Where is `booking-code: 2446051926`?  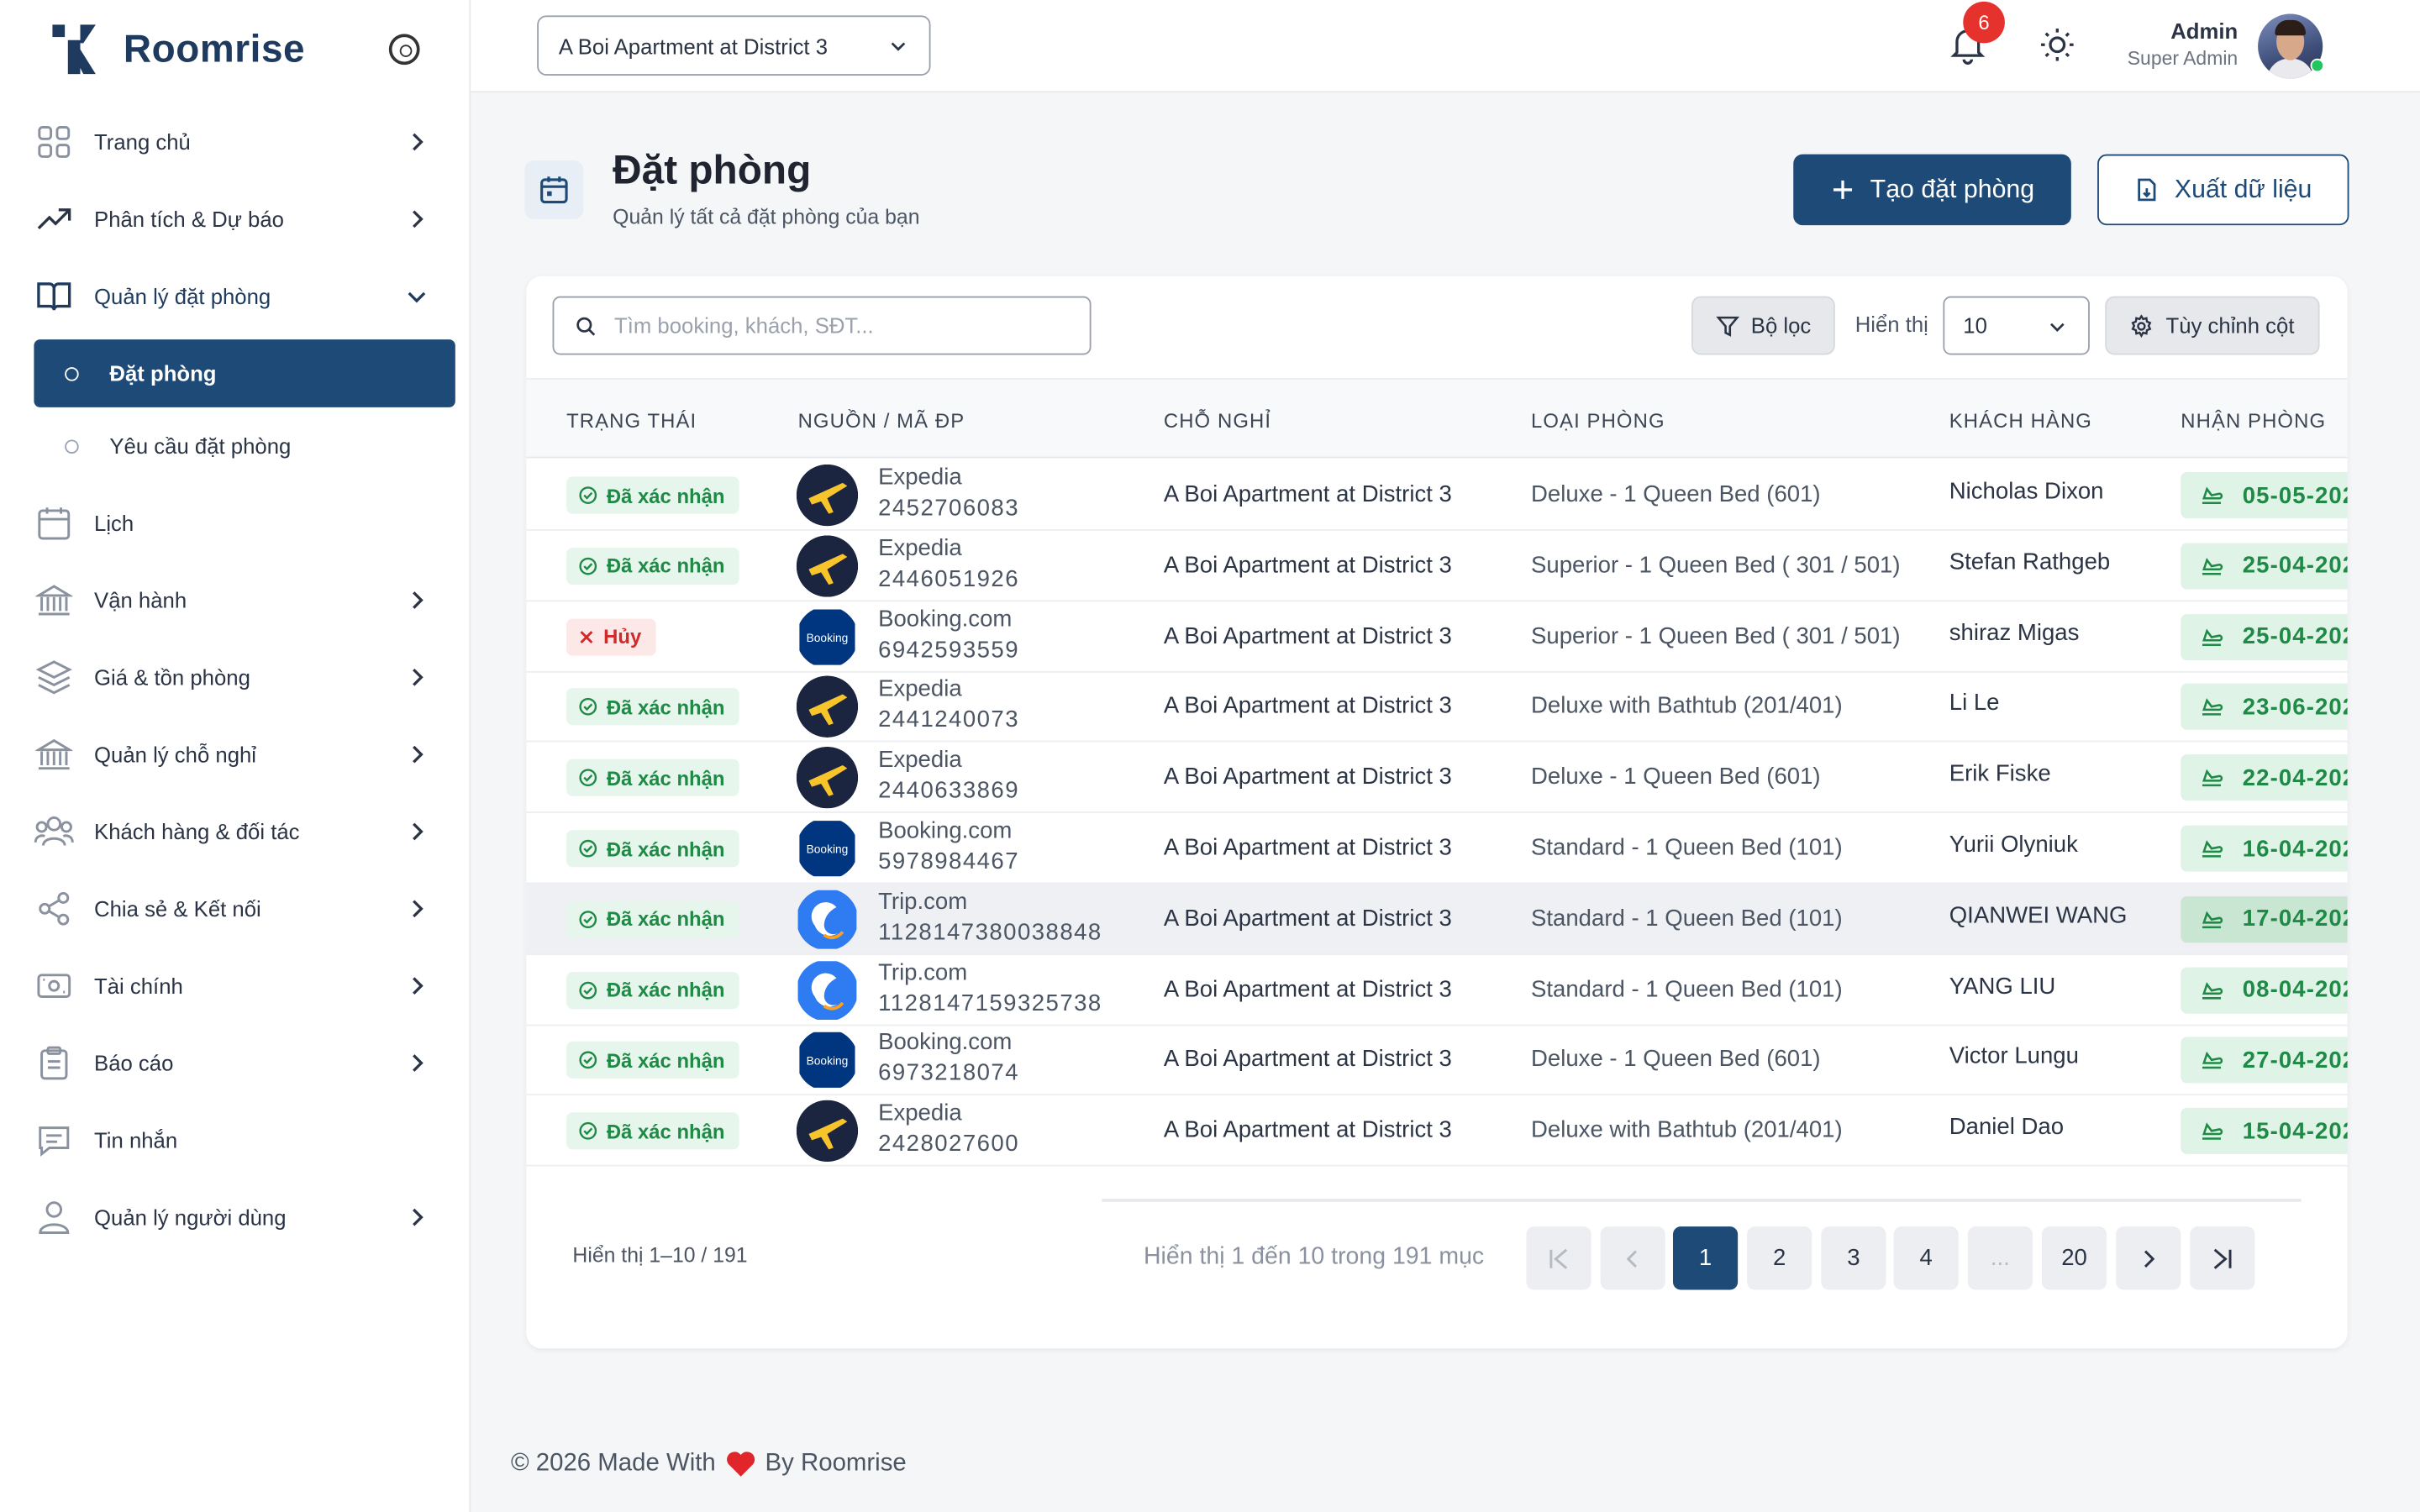
booking-code: 2446051926 is located at coordinates (948, 579).